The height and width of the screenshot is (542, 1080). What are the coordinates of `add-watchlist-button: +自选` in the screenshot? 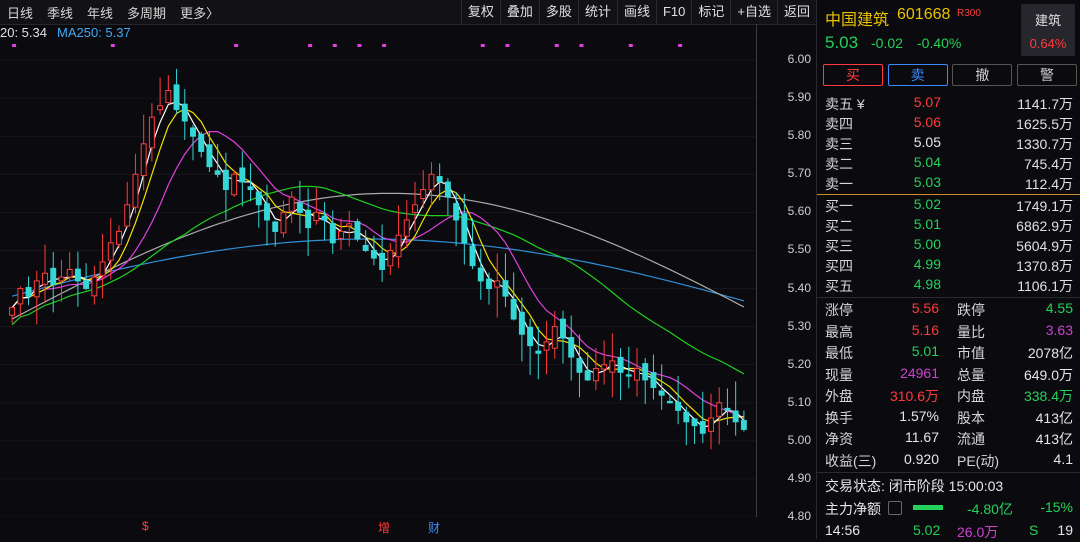 It's located at (753, 12).